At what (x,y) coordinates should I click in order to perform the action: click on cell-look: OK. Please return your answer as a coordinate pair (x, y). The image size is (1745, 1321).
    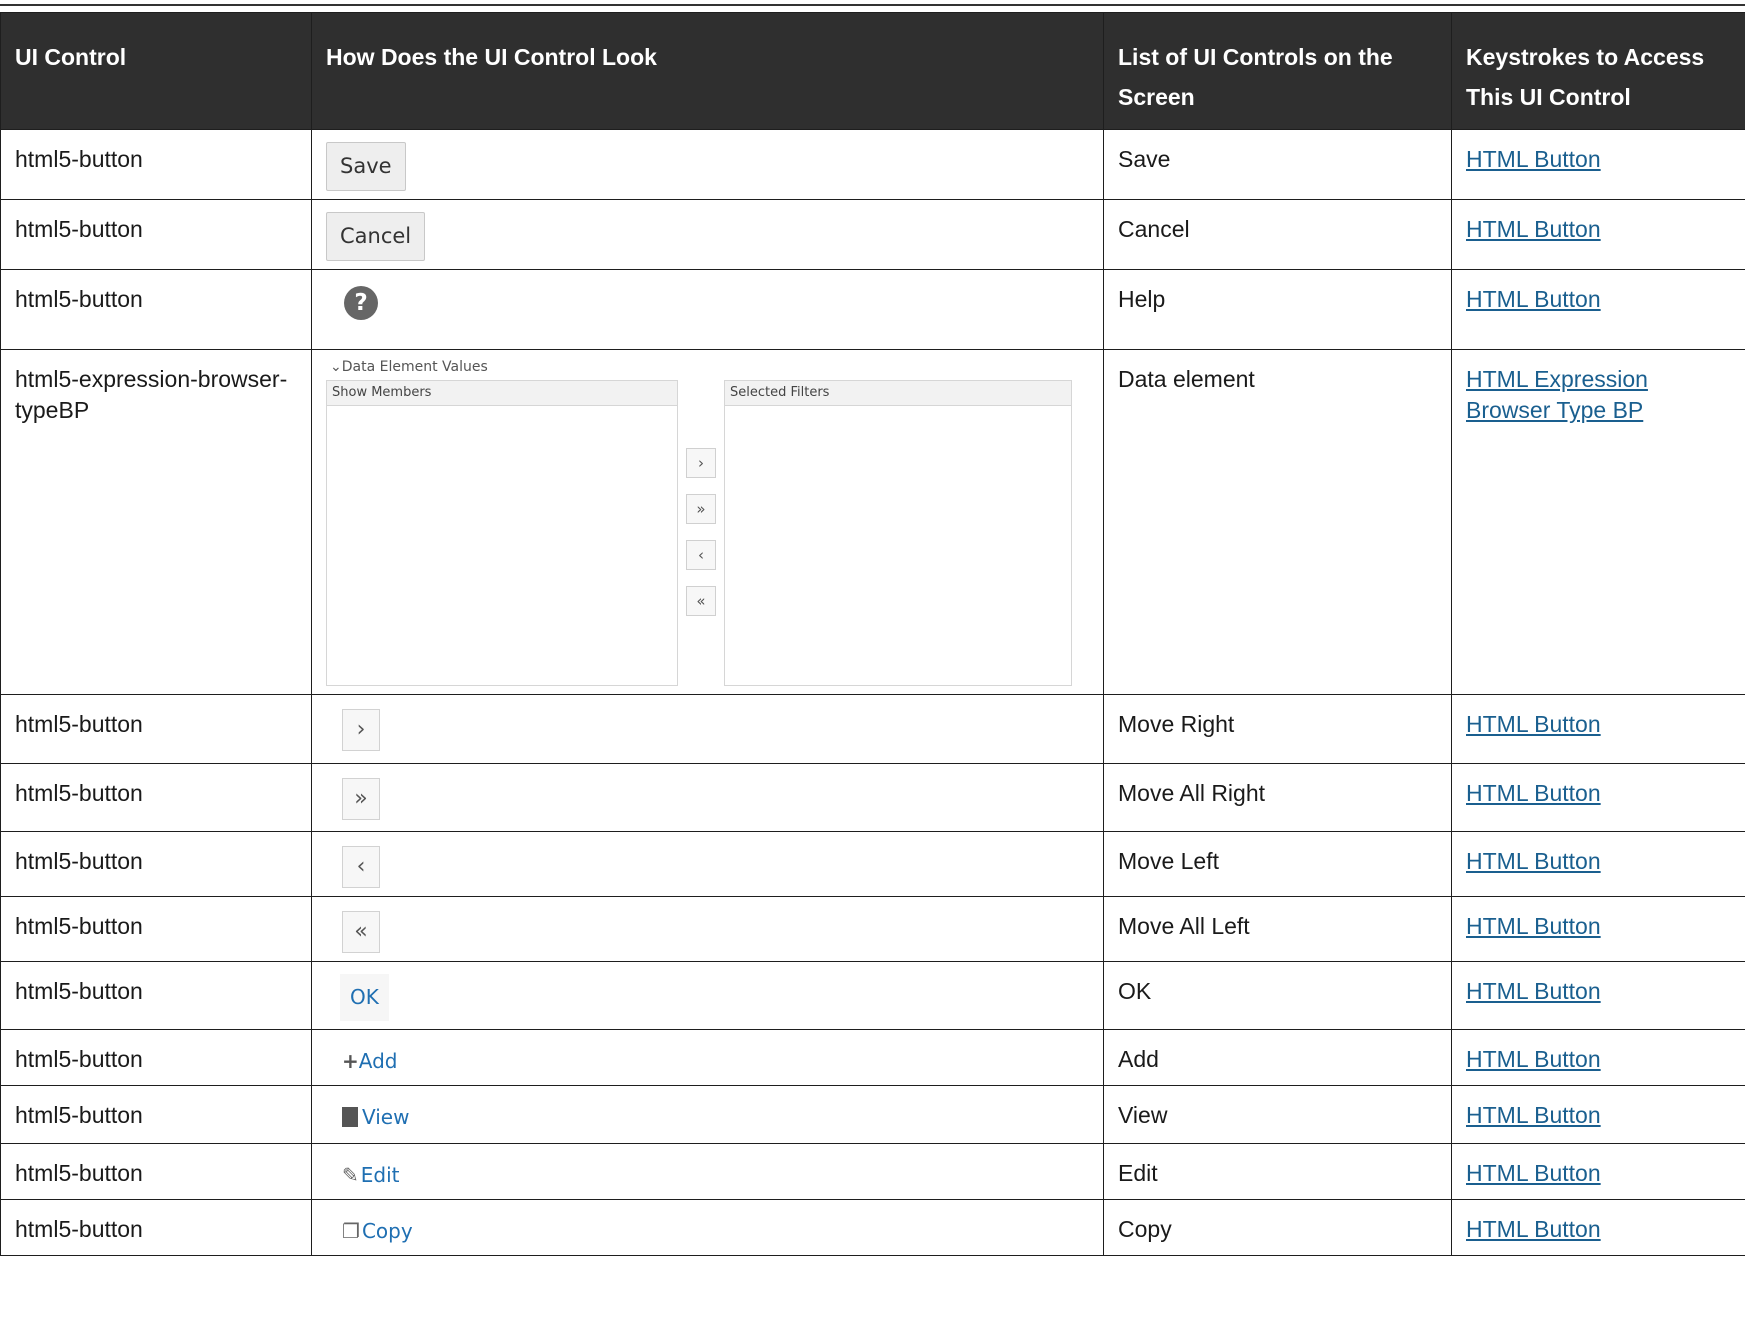
    Looking at the image, I should click on (707, 995).